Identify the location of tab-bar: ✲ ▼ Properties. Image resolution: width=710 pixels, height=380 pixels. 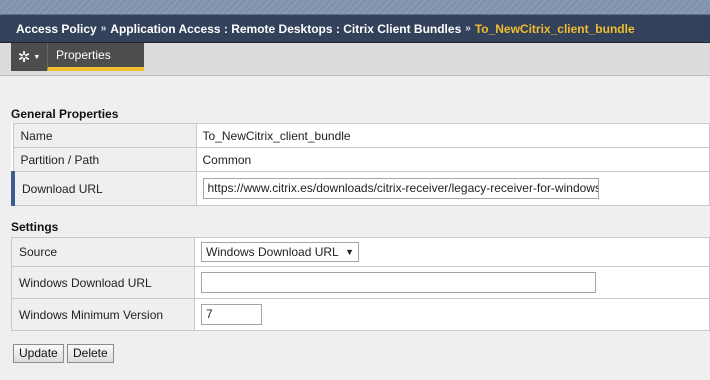
(355, 59).